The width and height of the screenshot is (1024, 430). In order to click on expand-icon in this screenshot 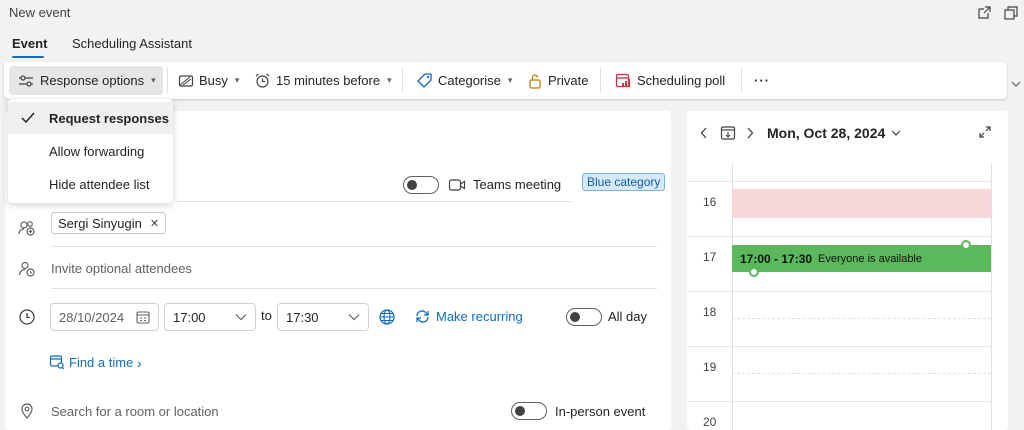, I will do `click(985, 132)`.